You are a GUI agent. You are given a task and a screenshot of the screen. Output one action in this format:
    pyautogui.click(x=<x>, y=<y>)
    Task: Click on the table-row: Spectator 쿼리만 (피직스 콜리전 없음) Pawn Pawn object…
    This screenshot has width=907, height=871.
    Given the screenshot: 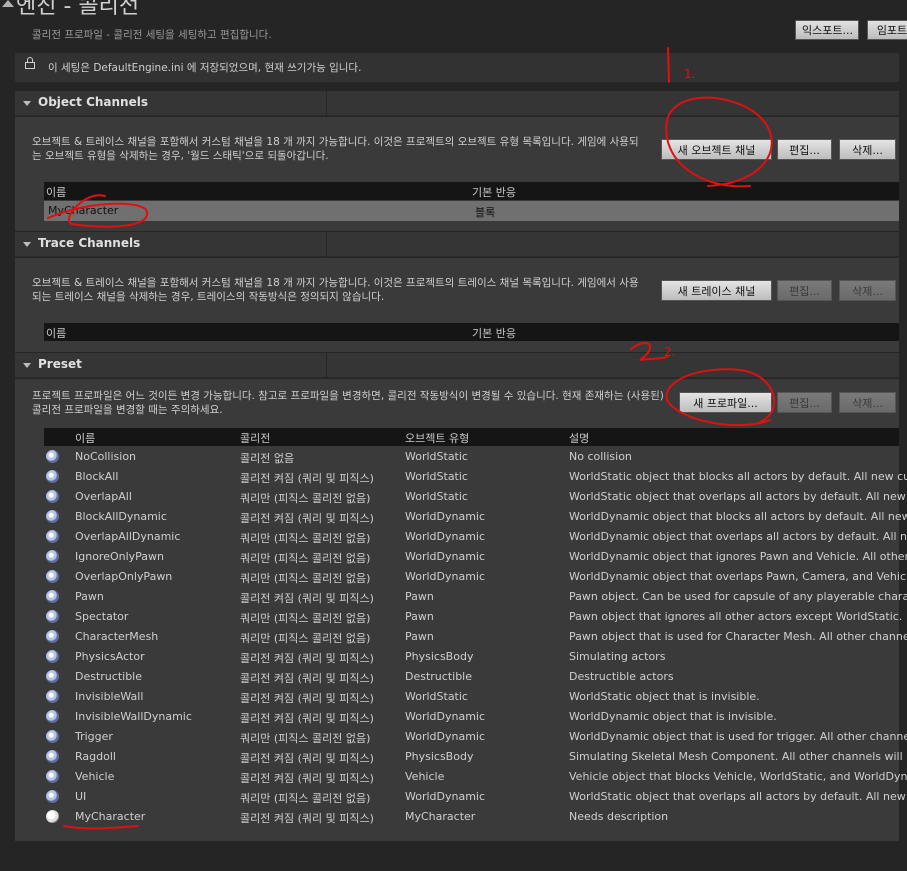 What is the action you would take?
    pyautogui.click(x=475, y=617)
    